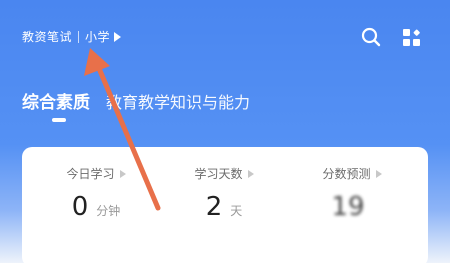 This screenshot has width=450, height=263. What do you see at coordinates (236, 211) in the screenshot?
I see `stat-unit: 天` at bounding box center [236, 211].